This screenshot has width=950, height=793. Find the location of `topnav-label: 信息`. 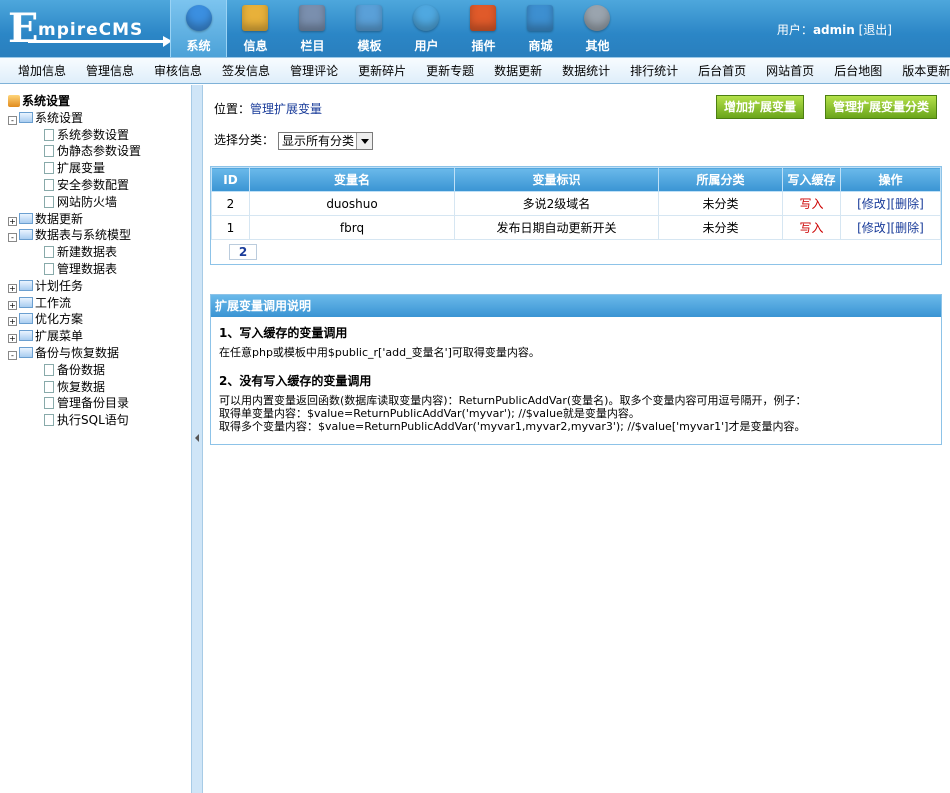

topnav-label: 信息 is located at coordinates (255, 46).